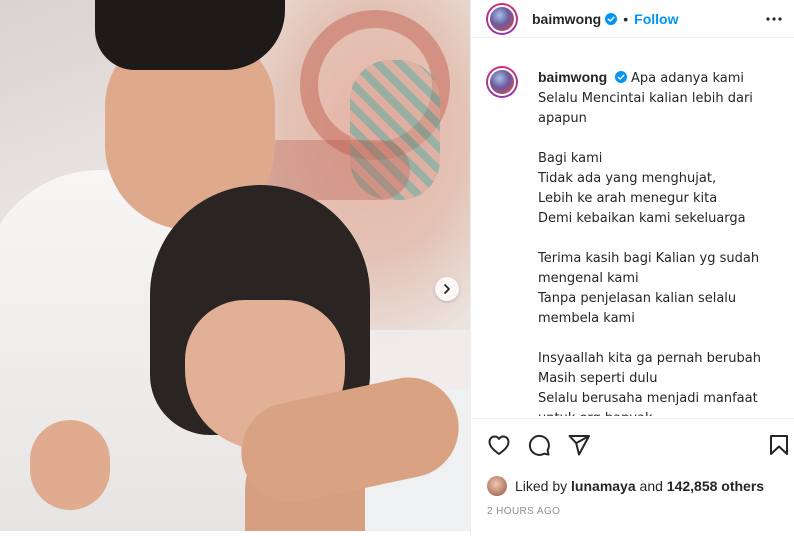 The width and height of the screenshot is (794, 536). Describe the element at coordinates (572, 77) in the screenshot. I see `caption-username: baimwong` at that location.